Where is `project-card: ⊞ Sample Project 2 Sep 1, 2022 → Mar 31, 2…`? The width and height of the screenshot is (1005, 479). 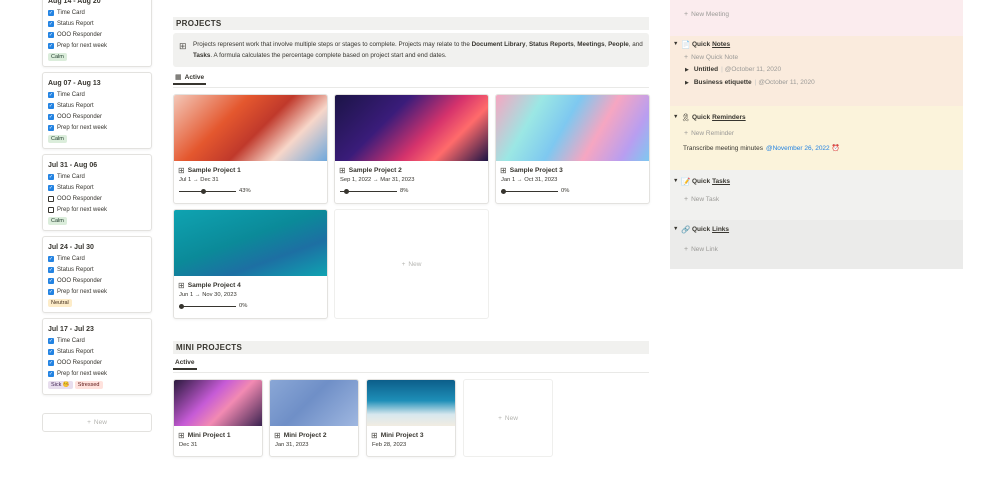 project-card: ⊞ Sample Project 2 Sep 1, 2022 → Mar 31, 2… is located at coordinates (411, 149).